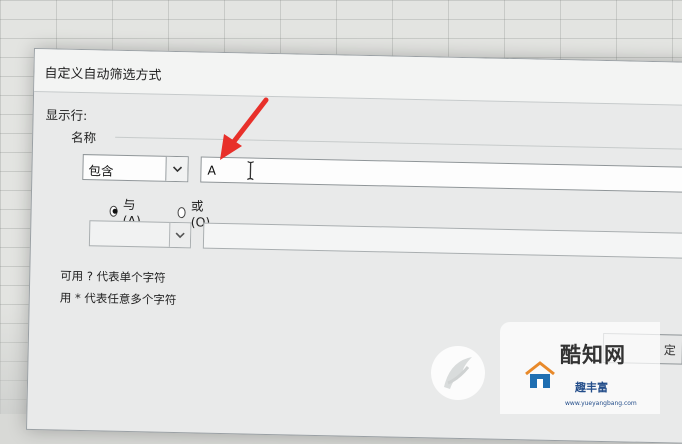 This screenshot has width=682, height=444. What do you see at coordinates (540, 375) in the screenshot?
I see `house-icon` at bounding box center [540, 375].